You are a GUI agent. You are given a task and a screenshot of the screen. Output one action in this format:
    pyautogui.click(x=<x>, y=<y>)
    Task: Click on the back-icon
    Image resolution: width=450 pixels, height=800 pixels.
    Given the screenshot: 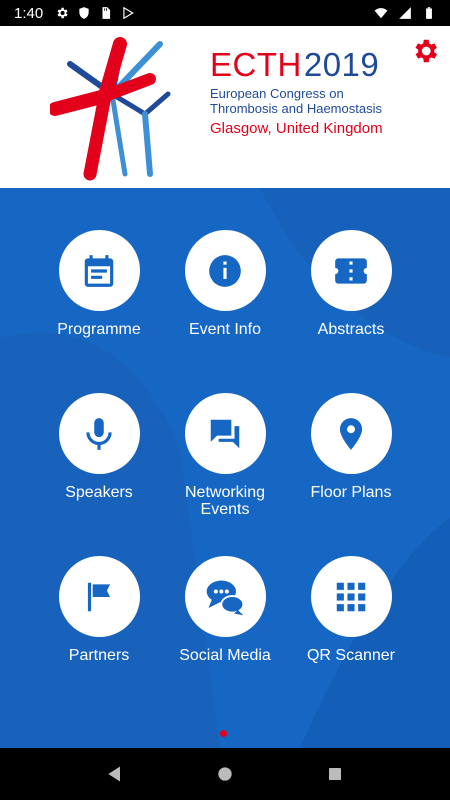 What is the action you would take?
    pyautogui.click(x=114, y=774)
    